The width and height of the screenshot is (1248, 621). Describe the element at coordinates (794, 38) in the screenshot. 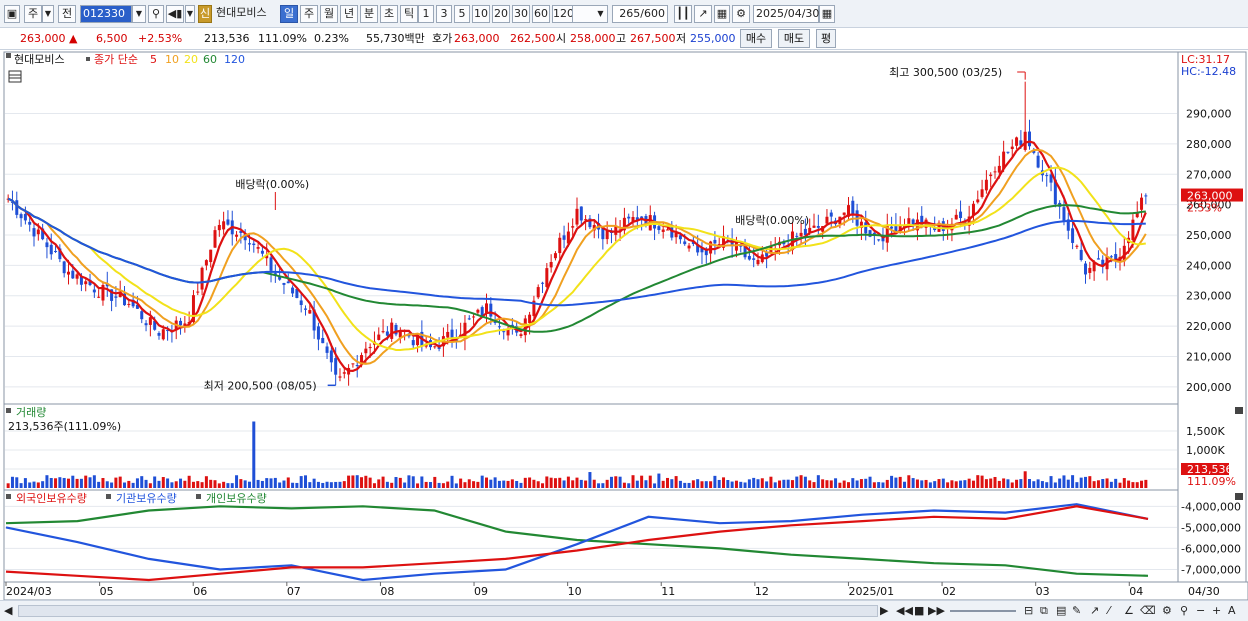

I see `sell-button: 매도` at that location.